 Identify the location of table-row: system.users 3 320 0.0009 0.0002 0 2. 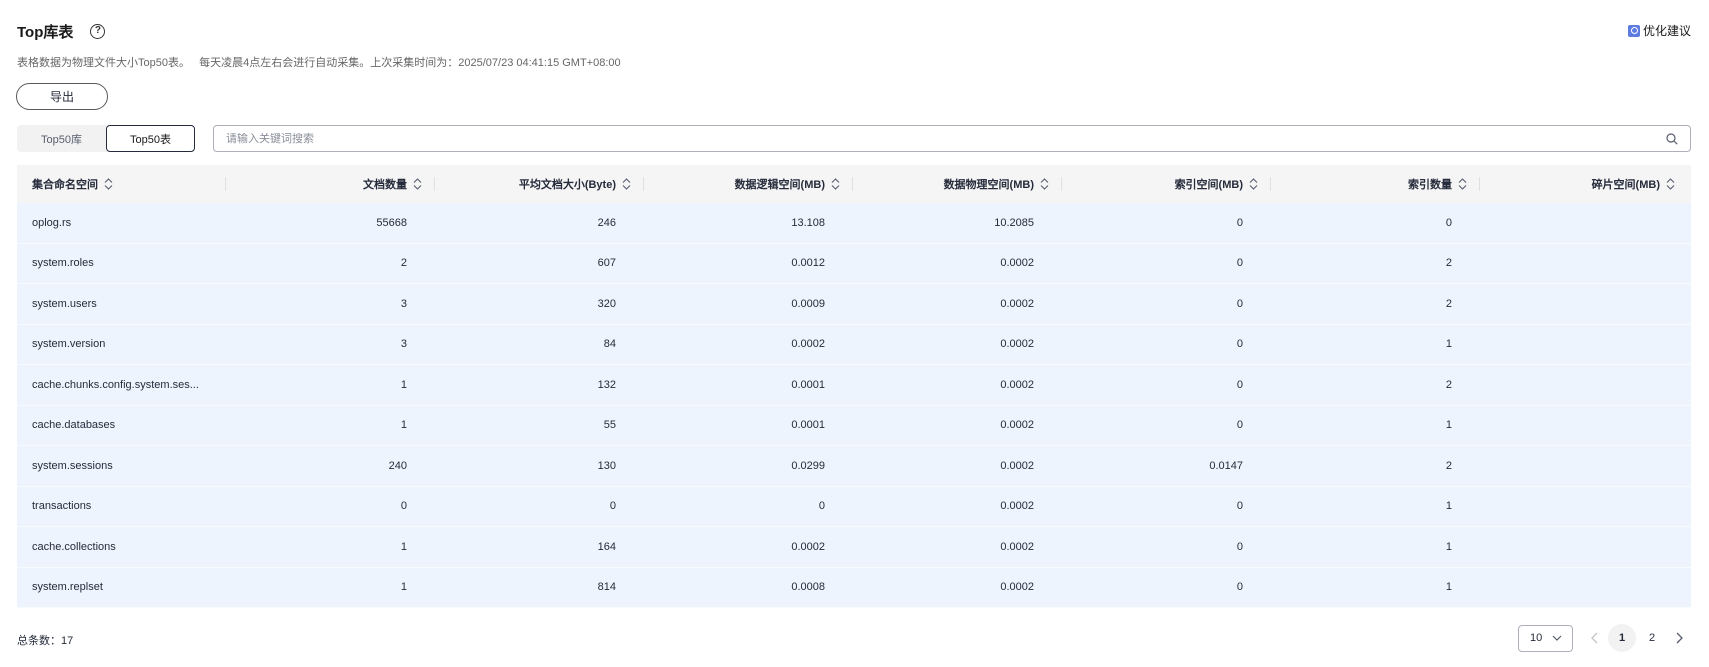
(854, 304).